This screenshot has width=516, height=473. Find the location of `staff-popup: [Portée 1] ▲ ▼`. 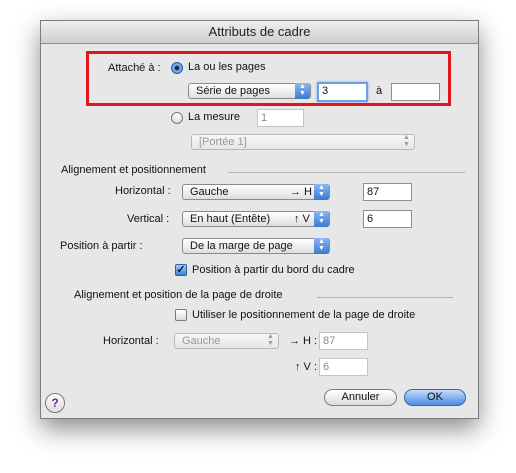

staff-popup: [Portée 1] ▲ ▼ is located at coordinates (303, 142).